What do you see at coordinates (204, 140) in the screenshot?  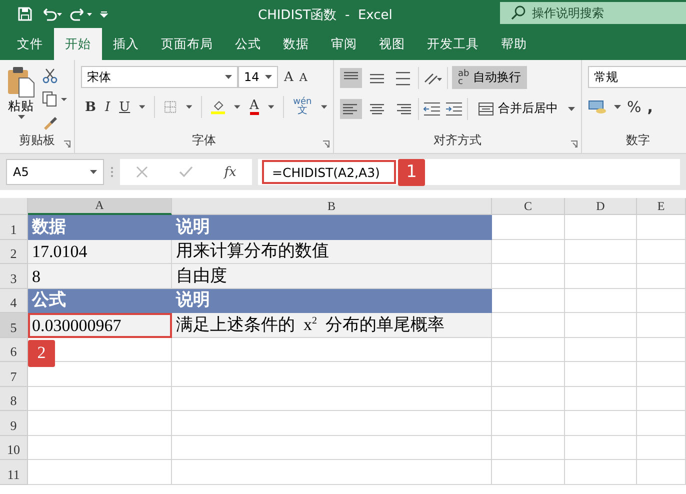 I see `group-label: 字体` at bounding box center [204, 140].